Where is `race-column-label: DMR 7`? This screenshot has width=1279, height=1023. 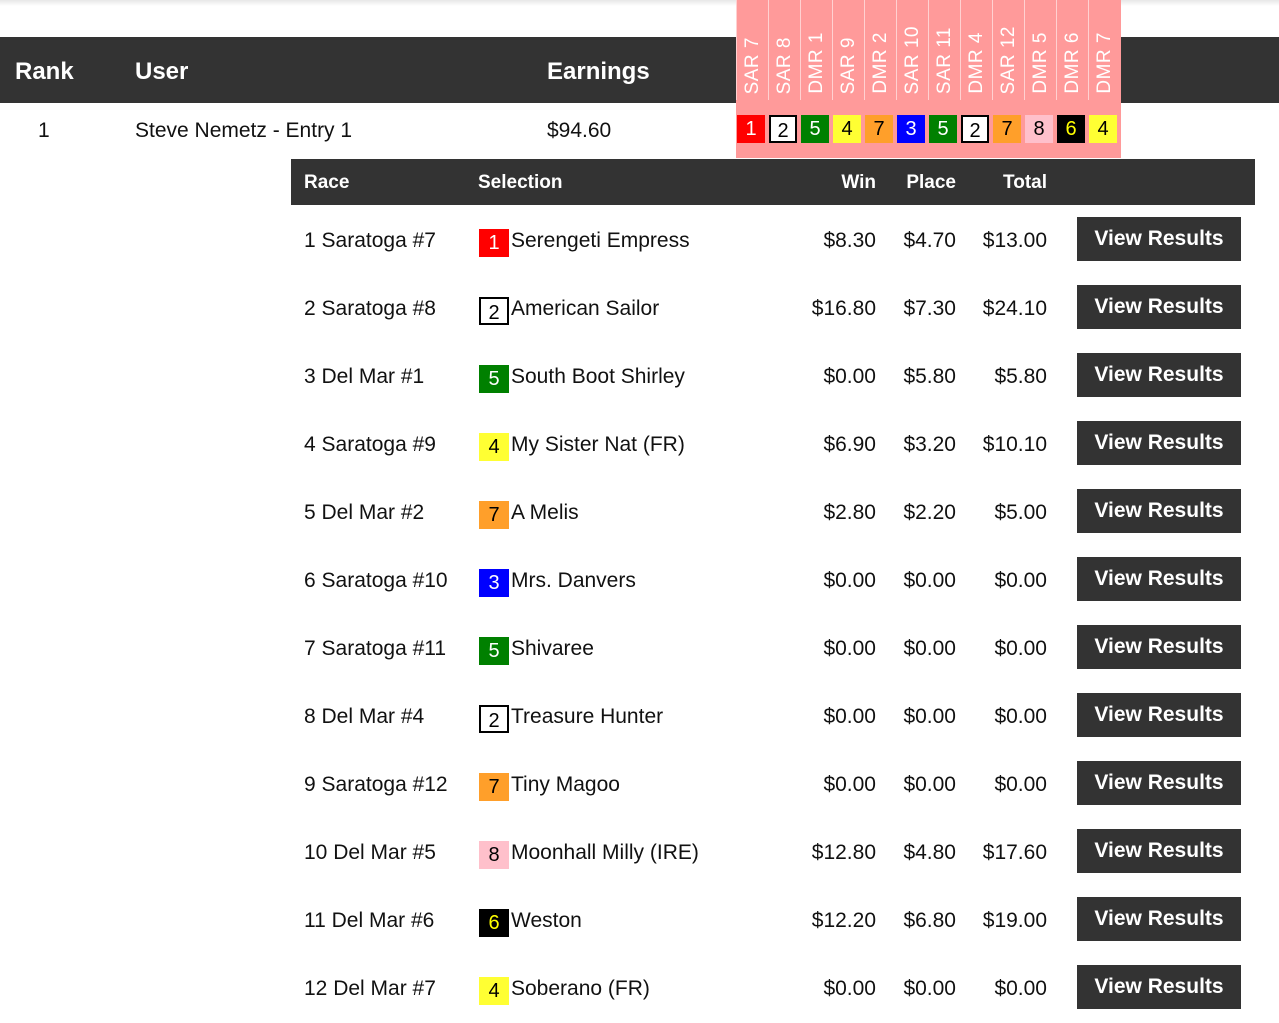
race-column-label: DMR 7 is located at coordinates (1104, 63).